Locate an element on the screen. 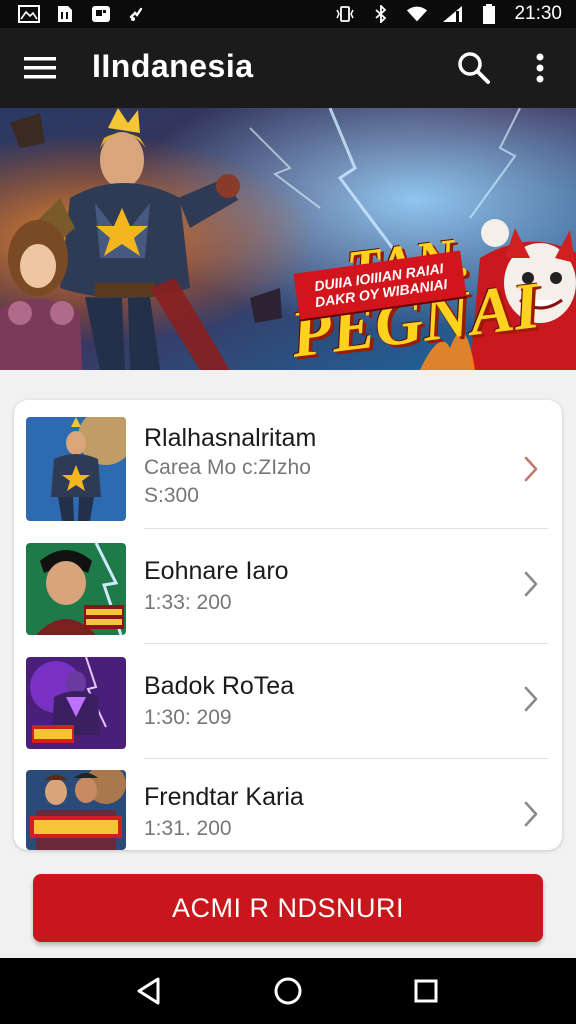 The width and height of the screenshot is (576, 1024). system-nav-bar is located at coordinates (288, 991).